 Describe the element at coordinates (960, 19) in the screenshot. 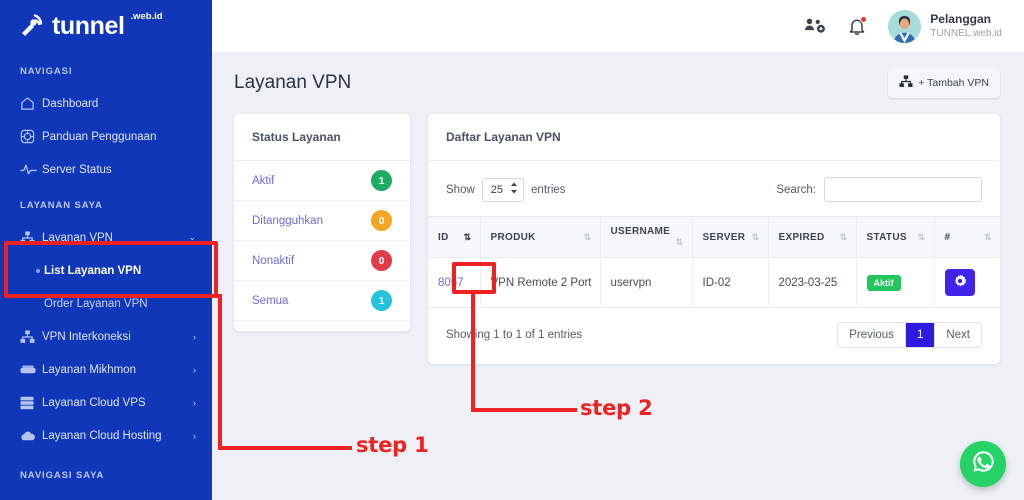

I see `user-name: Pelanggan` at that location.